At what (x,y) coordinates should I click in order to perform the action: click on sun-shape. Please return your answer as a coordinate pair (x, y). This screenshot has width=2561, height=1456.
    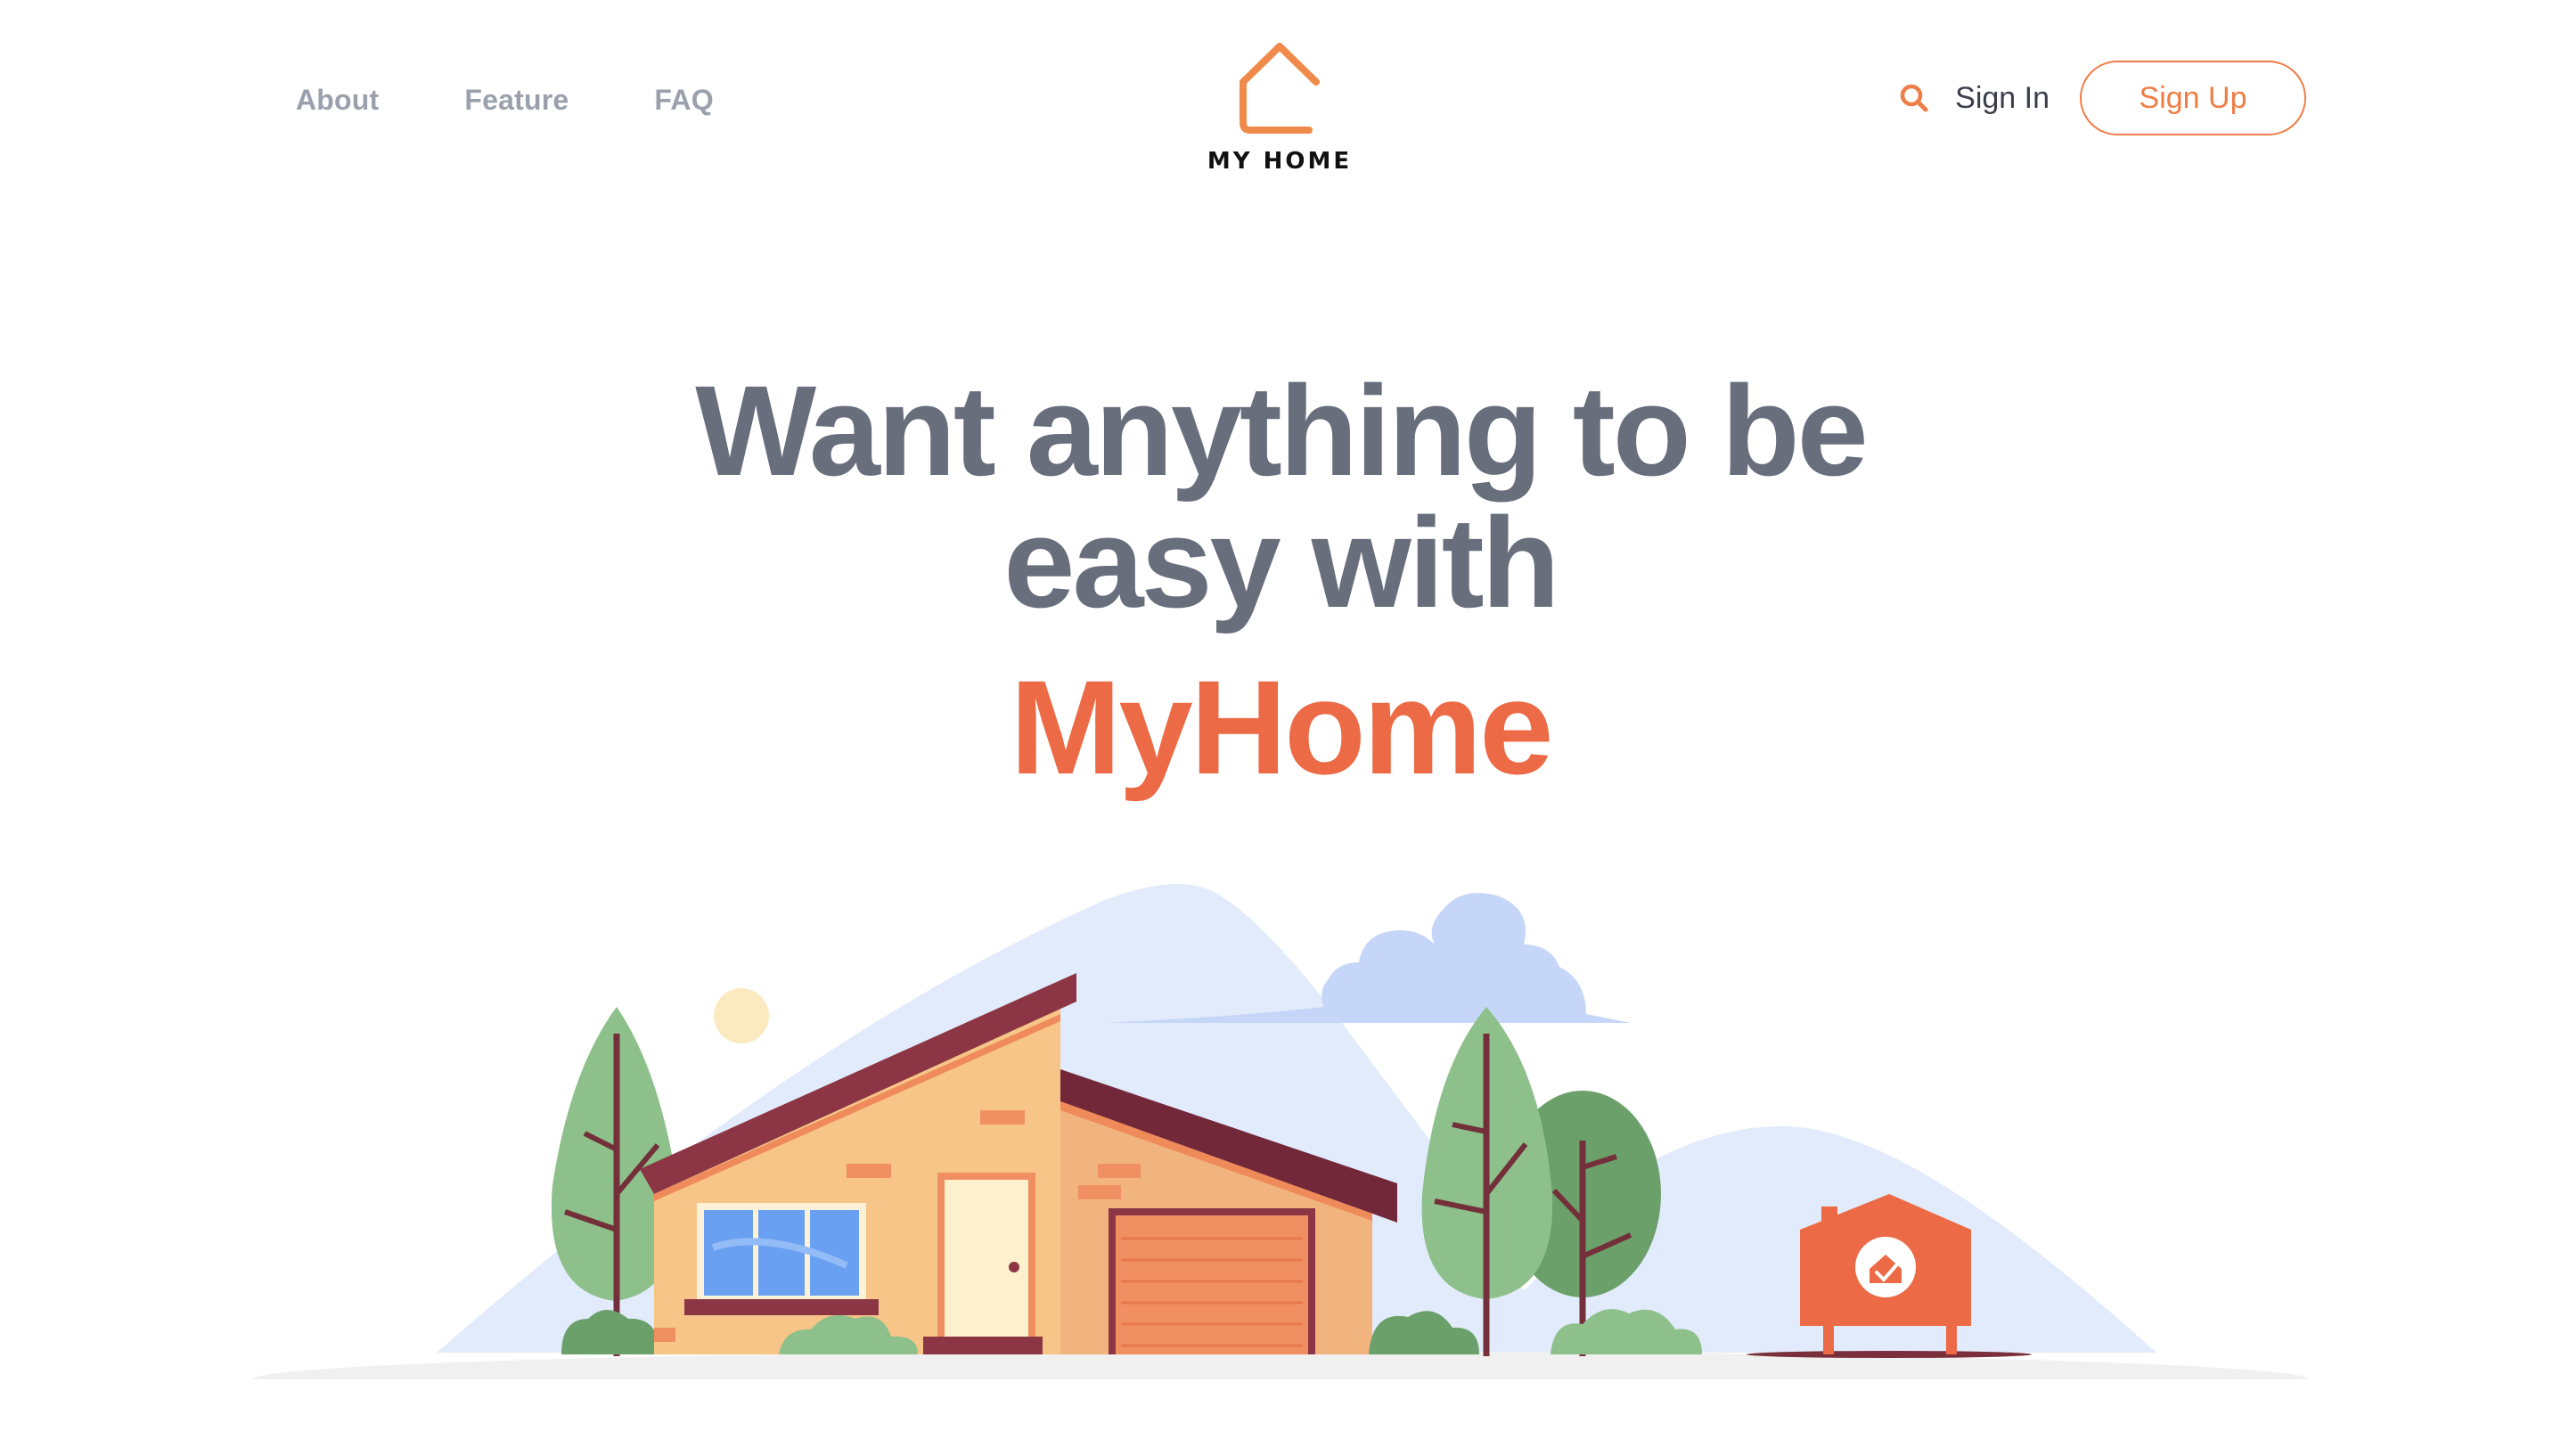
    Looking at the image, I should click on (741, 1015).